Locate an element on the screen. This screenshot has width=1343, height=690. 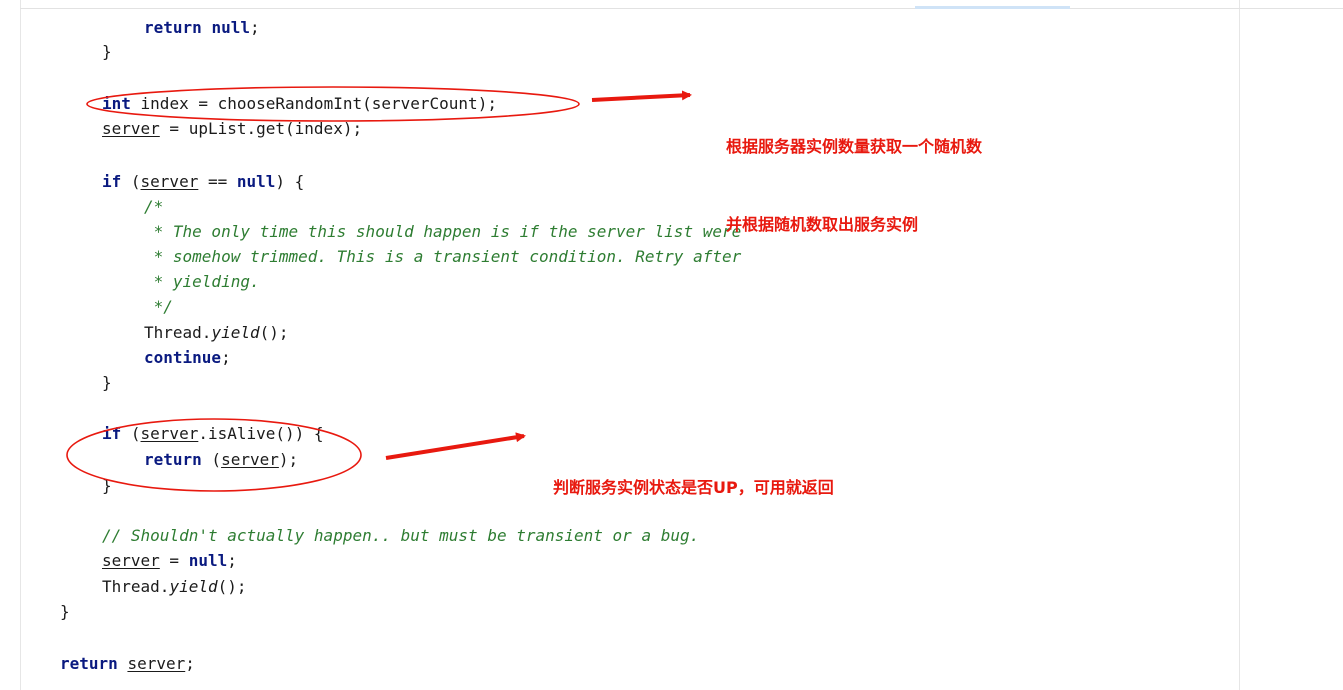
annotation-note-isalive: 判断服务实例状态是否UP，可用就返回 is located at coordinates (693, 487).